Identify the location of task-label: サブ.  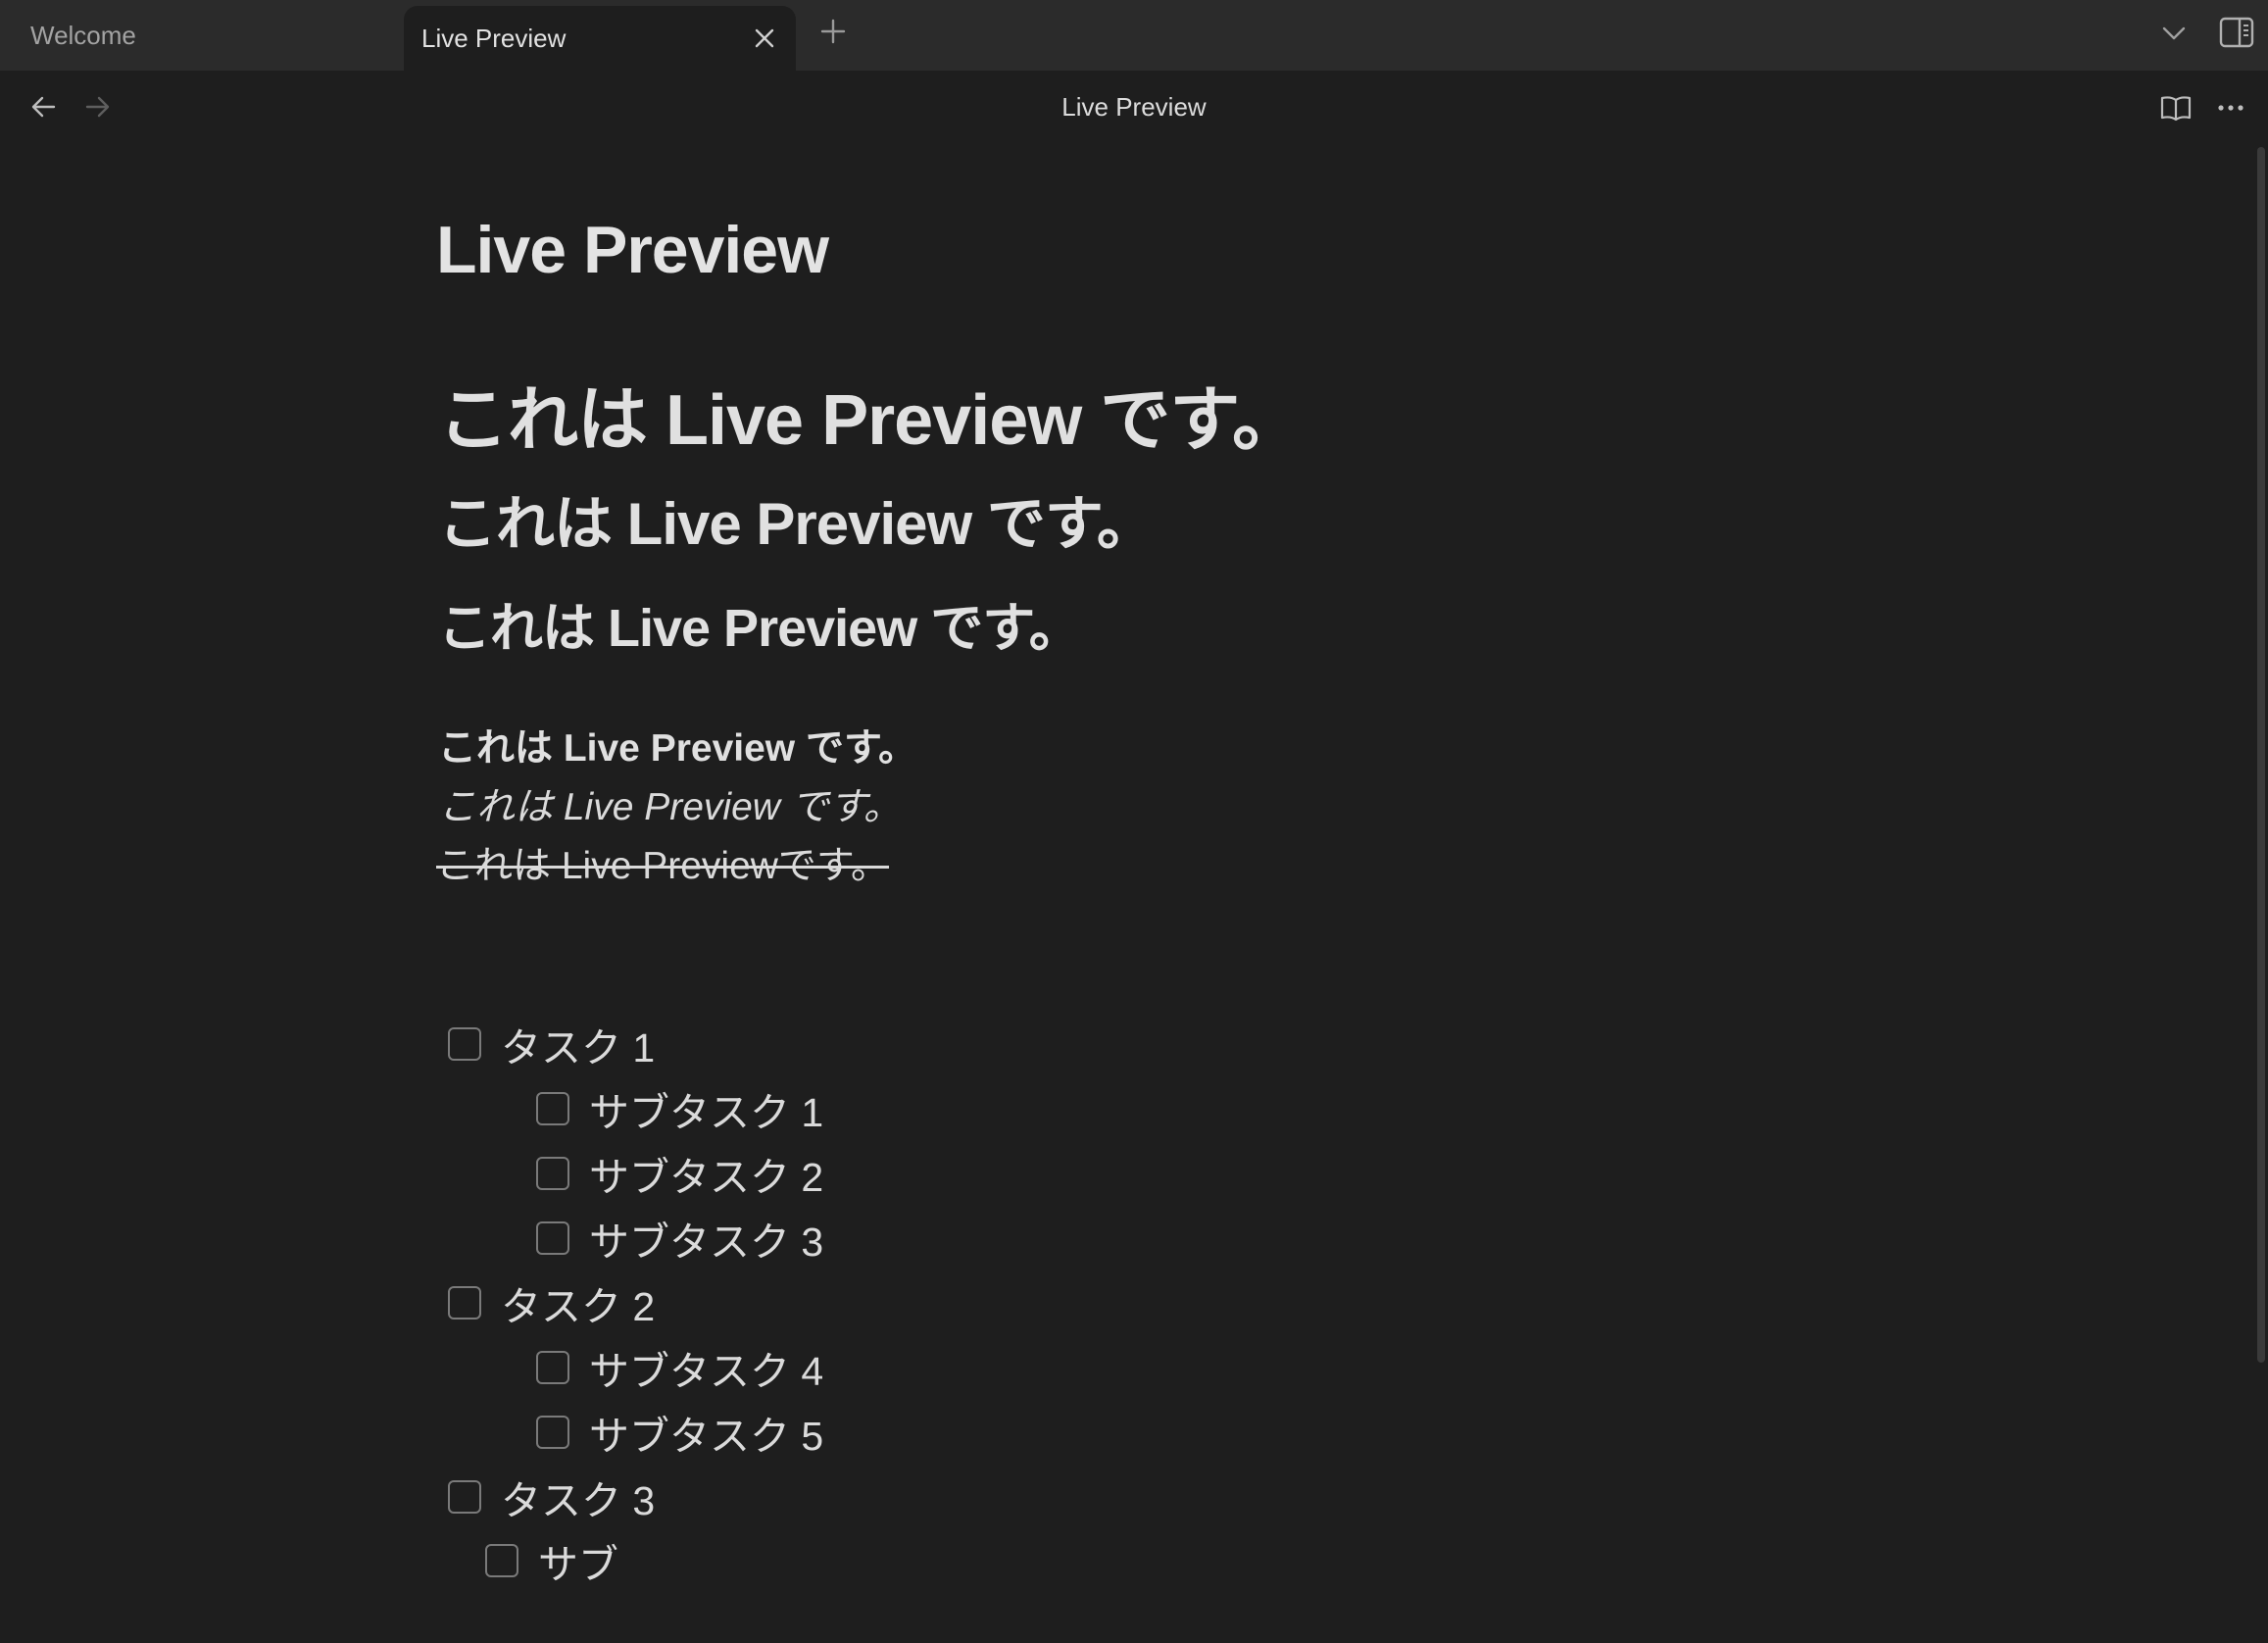
(578, 1564).